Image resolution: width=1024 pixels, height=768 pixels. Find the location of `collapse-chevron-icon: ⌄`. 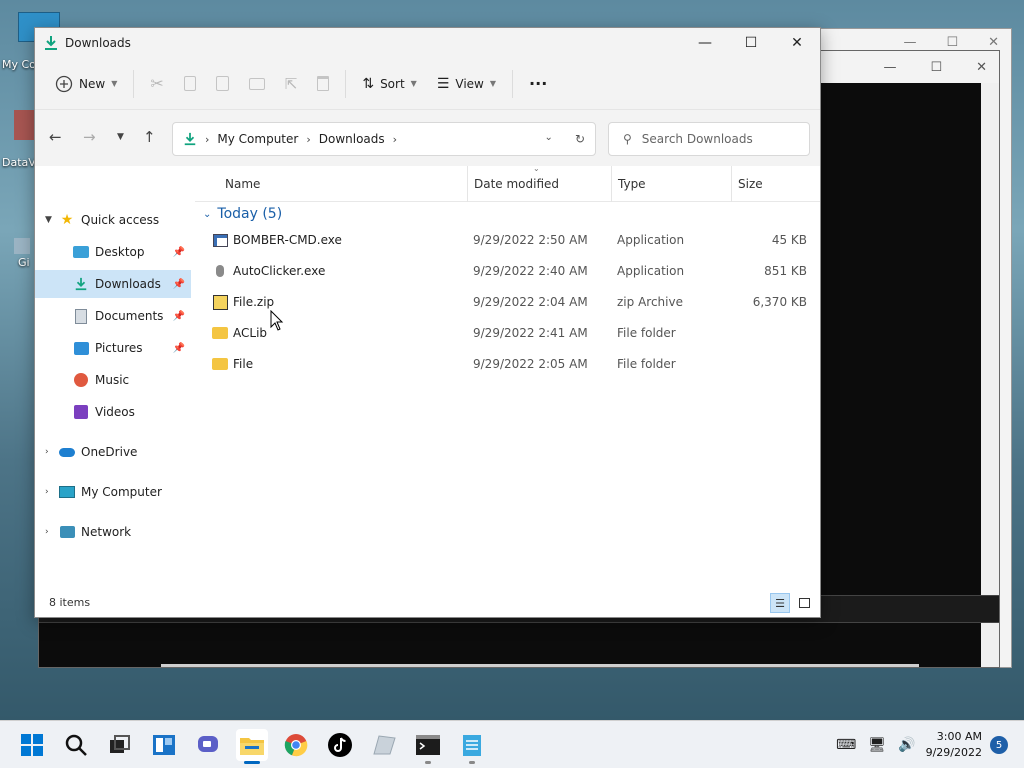

collapse-chevron-icon: ⌄ is located at coordinates (207, 214).